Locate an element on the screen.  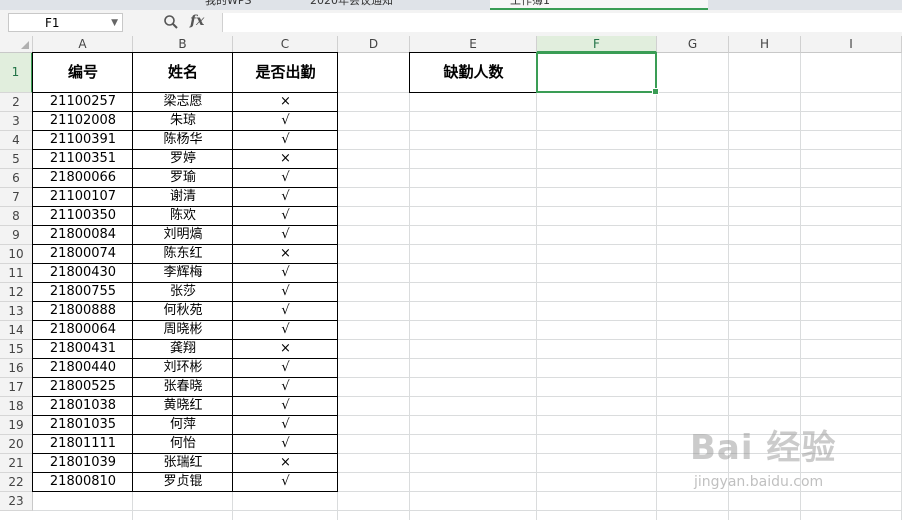
data-cell: 21100350 is located at coordinates (83, 216).